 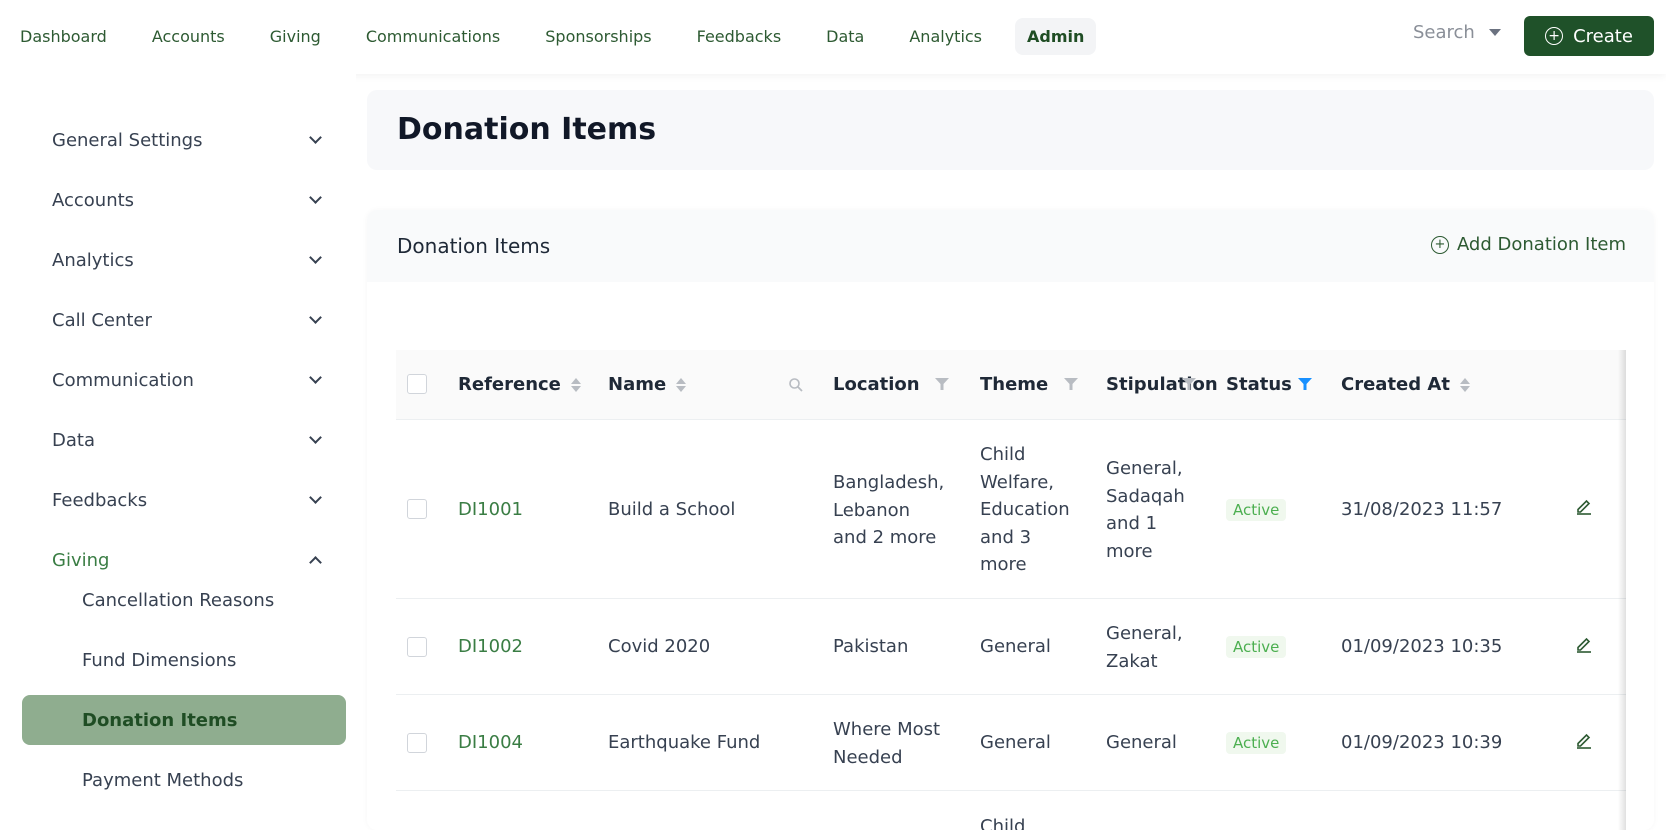 I want to click on sidebar-item-general-settings: General Settings, so click(x=188, y=140).